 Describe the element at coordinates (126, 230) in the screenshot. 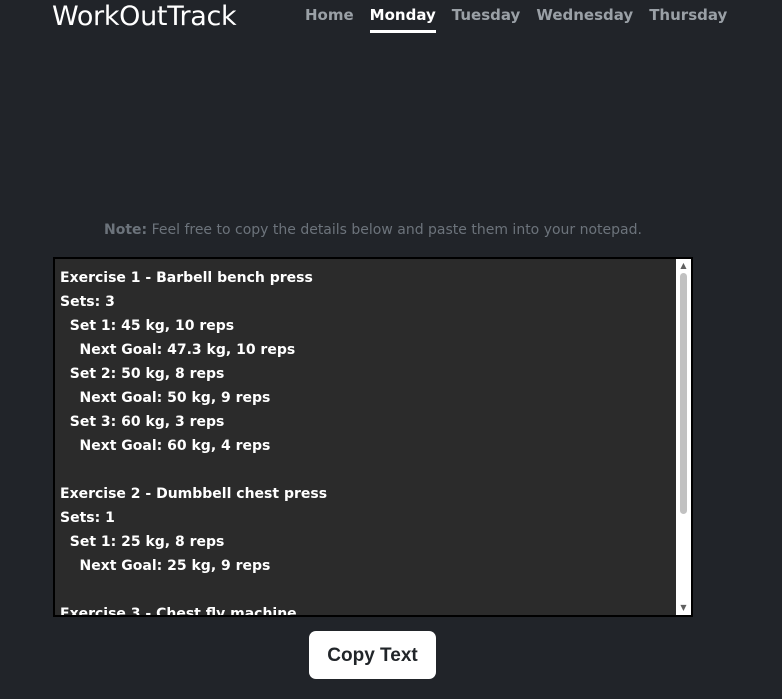

I see `note-label: Note:` at that location.